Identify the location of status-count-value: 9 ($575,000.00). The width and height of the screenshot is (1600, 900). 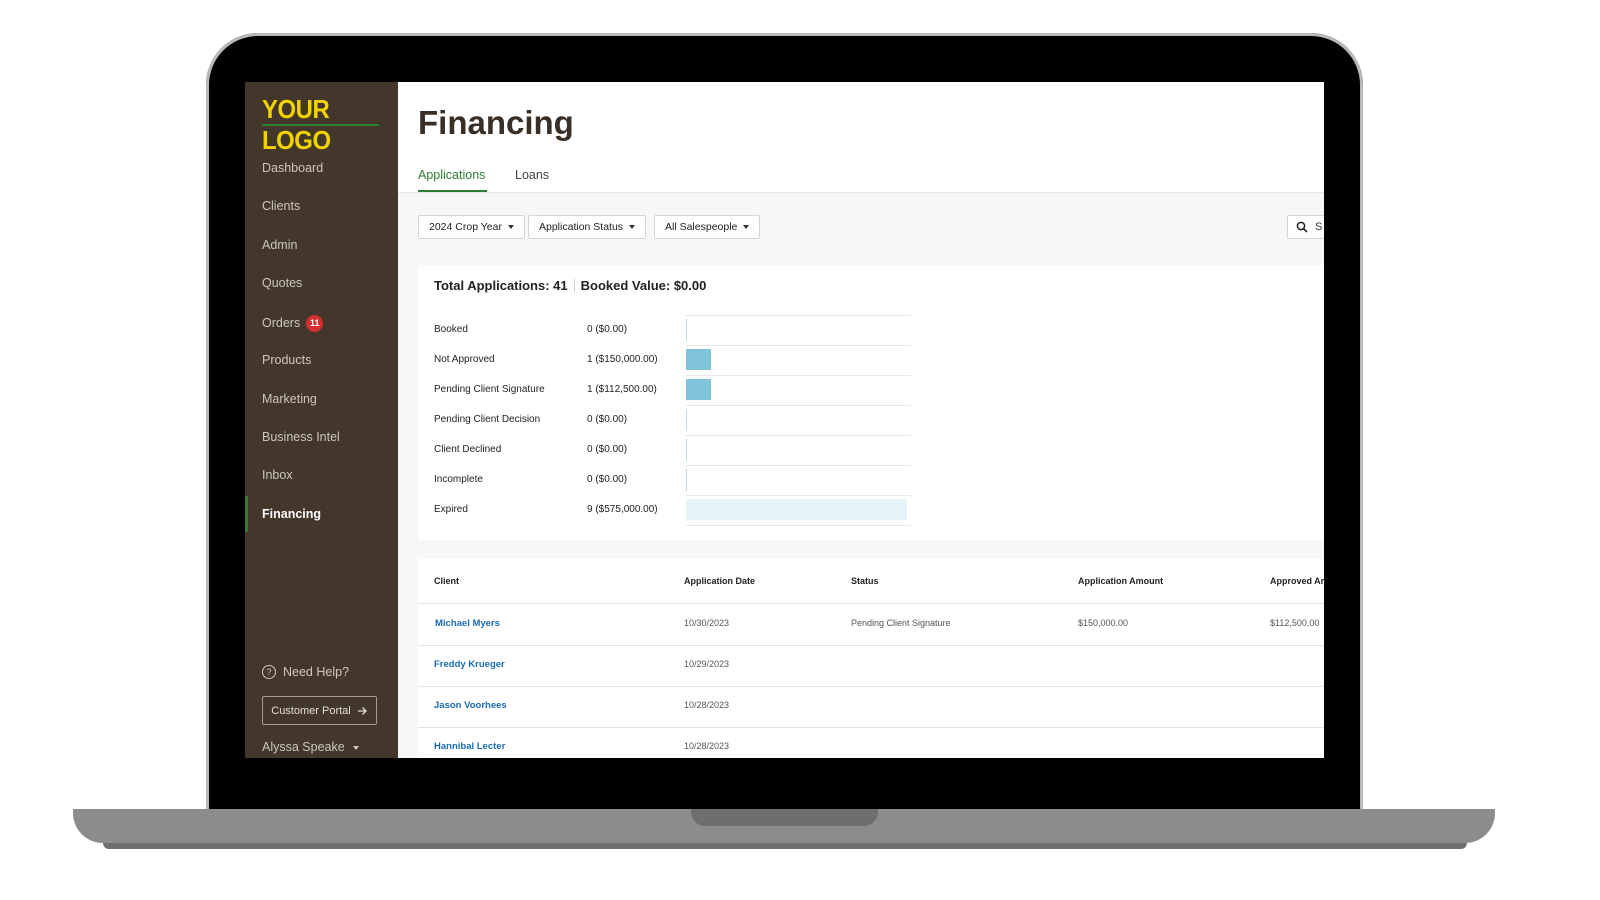
(622, 509).